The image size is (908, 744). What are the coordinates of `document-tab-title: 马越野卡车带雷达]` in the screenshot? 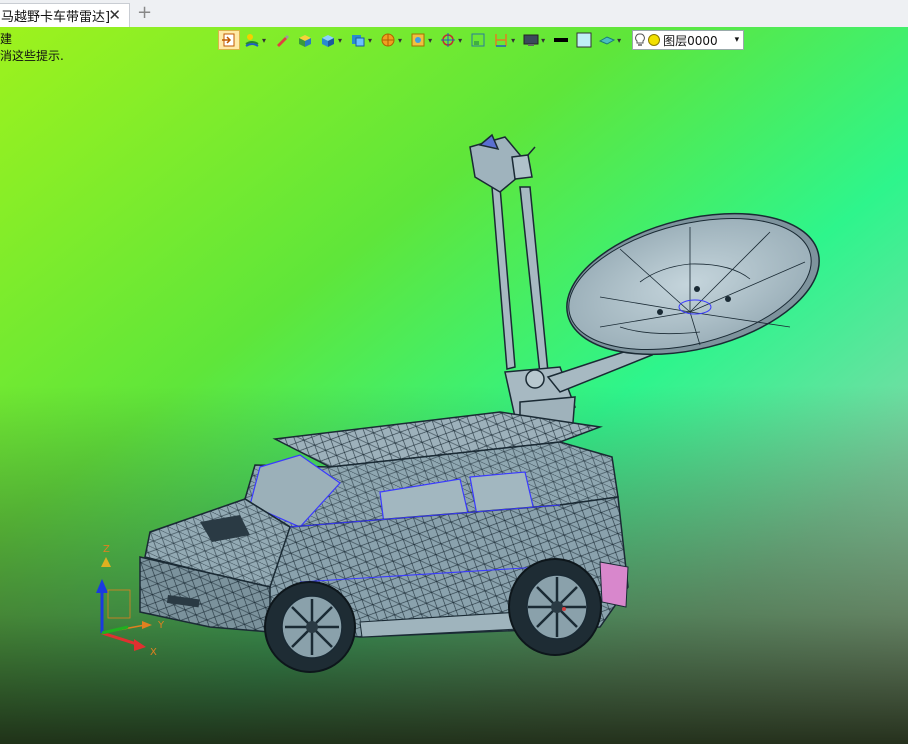 It's located at (56, 17).